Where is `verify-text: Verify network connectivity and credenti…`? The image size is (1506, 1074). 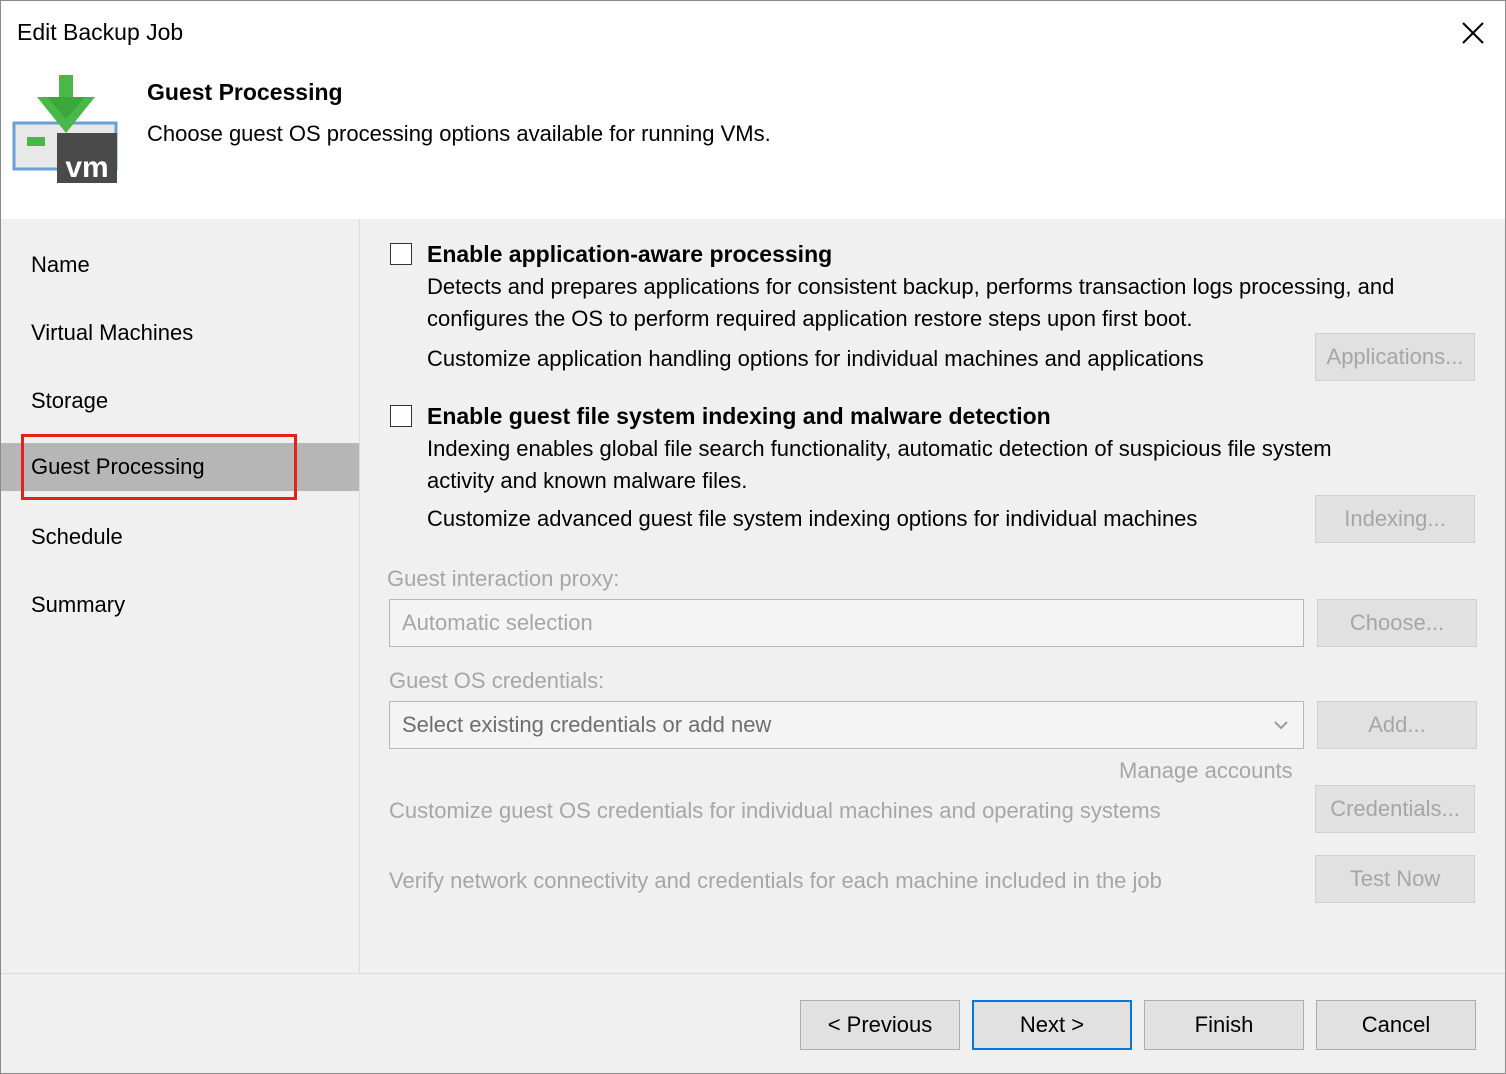 verify-text: Verify network connectivity and credenti… is located at coordinates (775, 880).